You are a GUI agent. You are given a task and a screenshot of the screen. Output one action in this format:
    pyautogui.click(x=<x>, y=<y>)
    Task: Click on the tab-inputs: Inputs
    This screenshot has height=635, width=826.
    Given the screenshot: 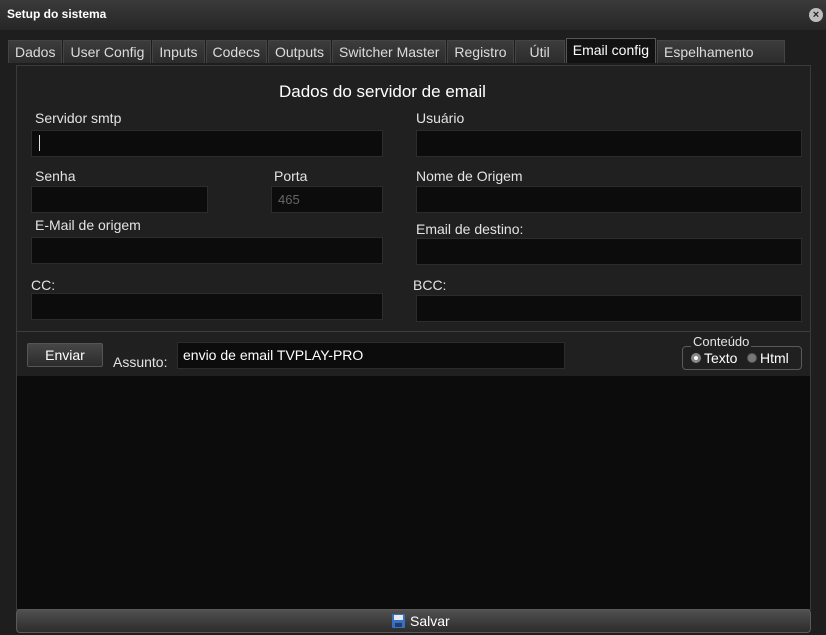 What is the action you would take?
    pyautogui.click(x=178, y=51)
    